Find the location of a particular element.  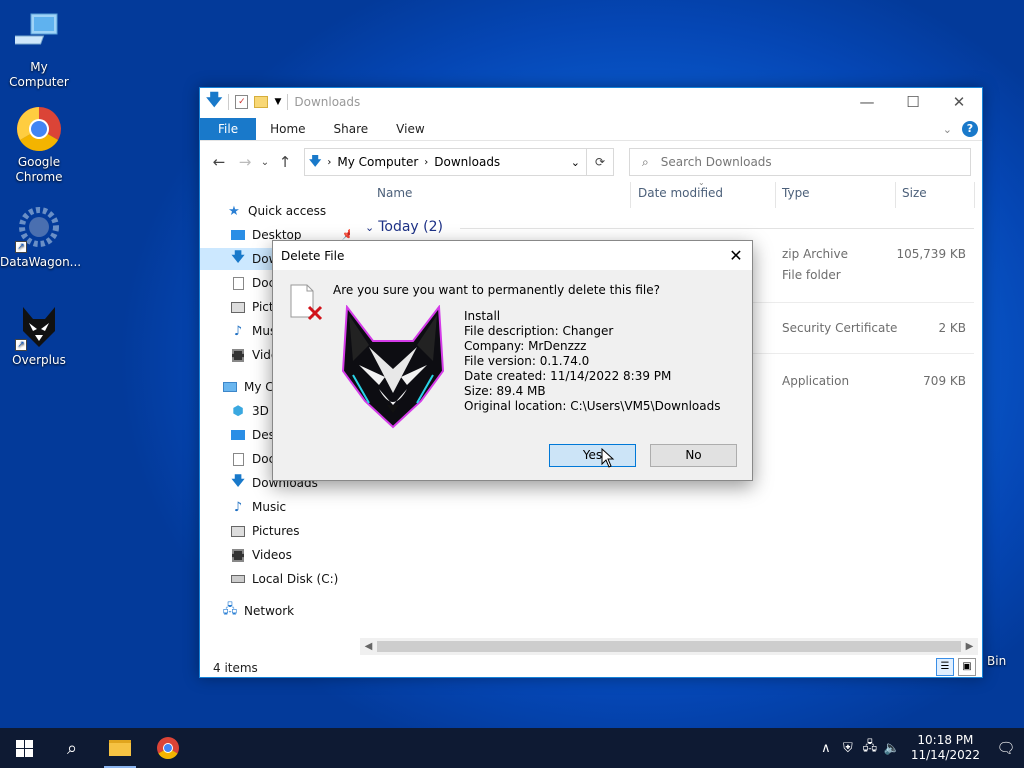

delete-file-icon is located at coordinates (306, 302).